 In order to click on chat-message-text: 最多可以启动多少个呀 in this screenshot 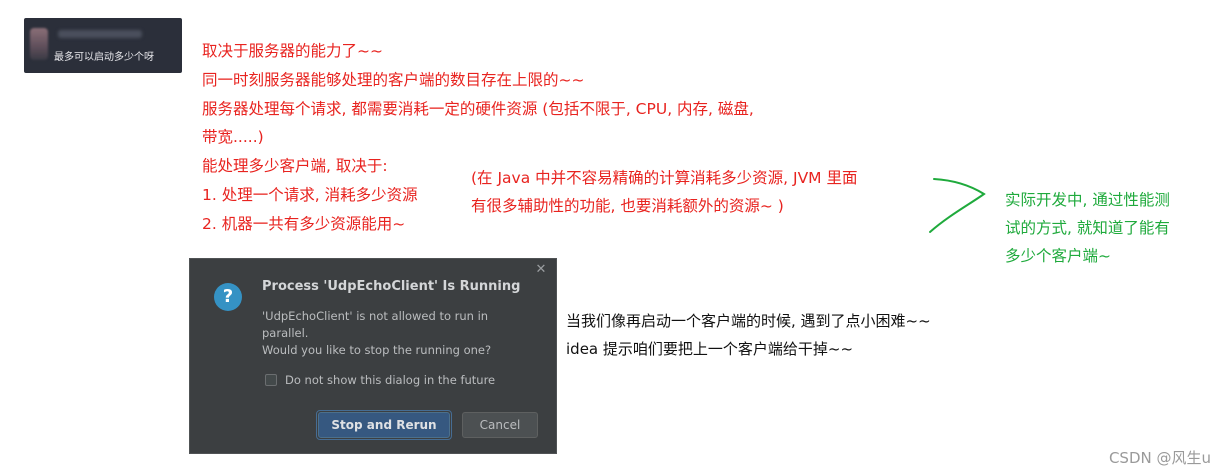, I will do `click(104, 57)`.